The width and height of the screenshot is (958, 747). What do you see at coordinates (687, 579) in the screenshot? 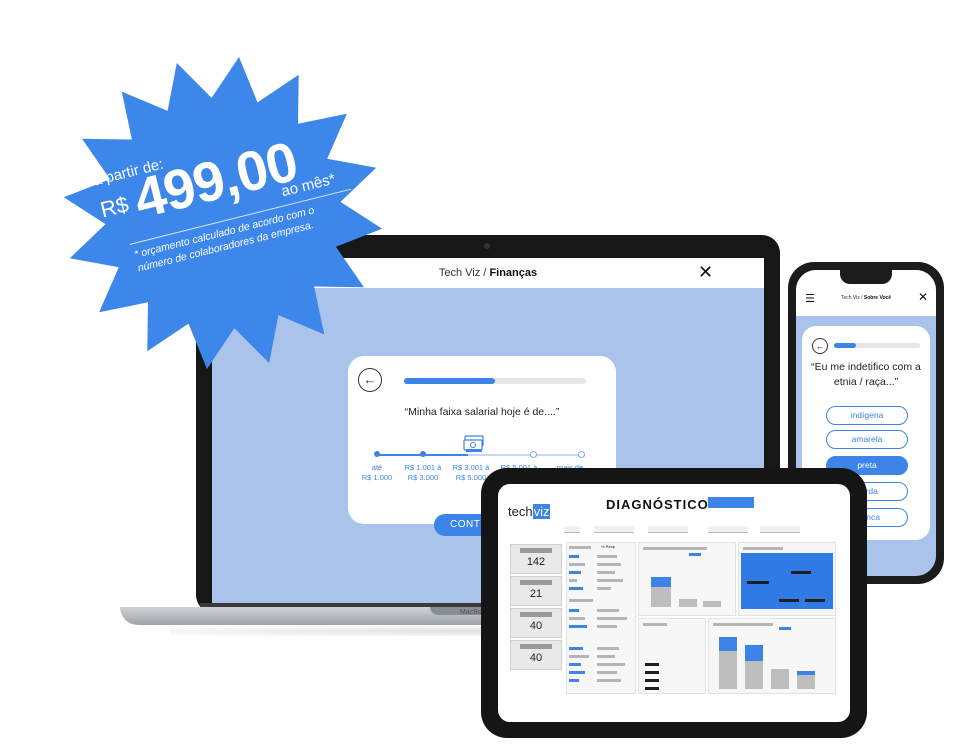
I see `bar-chart-panel` at bounding box center [687, 579].